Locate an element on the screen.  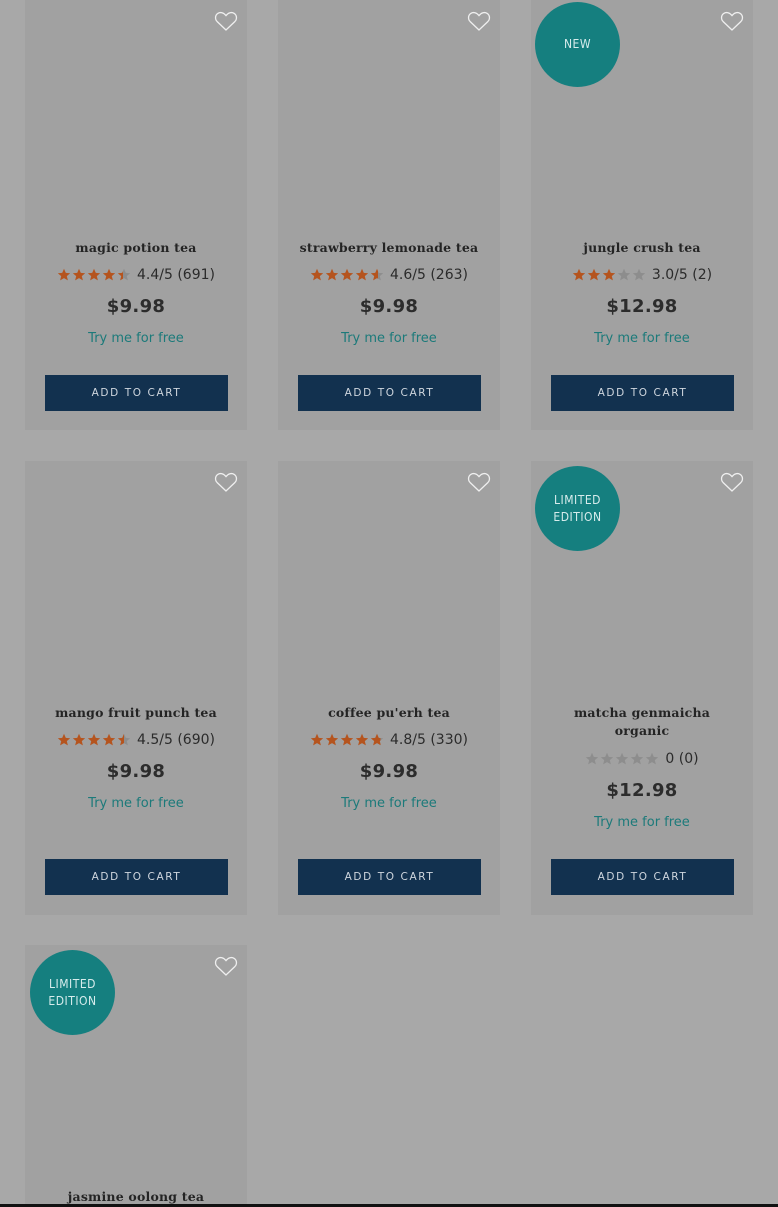
new-badge: NEW is located at coordinates (577, 44).